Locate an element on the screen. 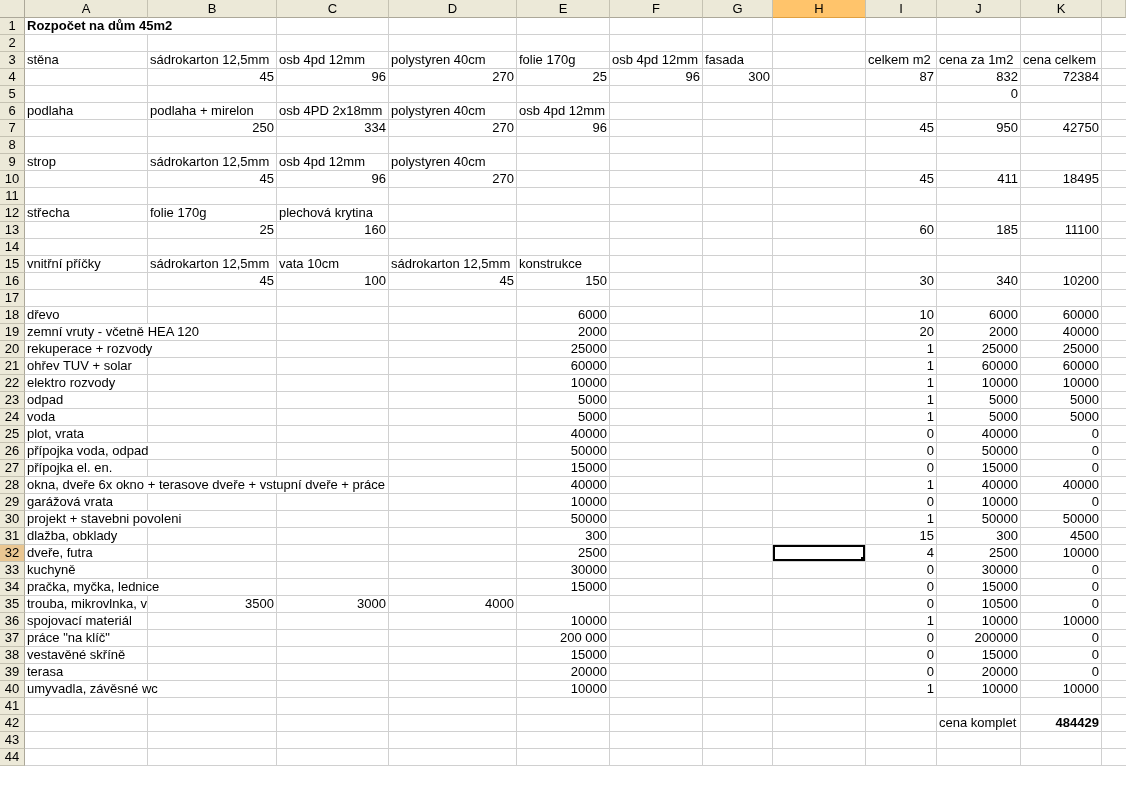 The height and width of the screenshot is (786, 1126). row-header: 14 is located at coordinates (12, 247).